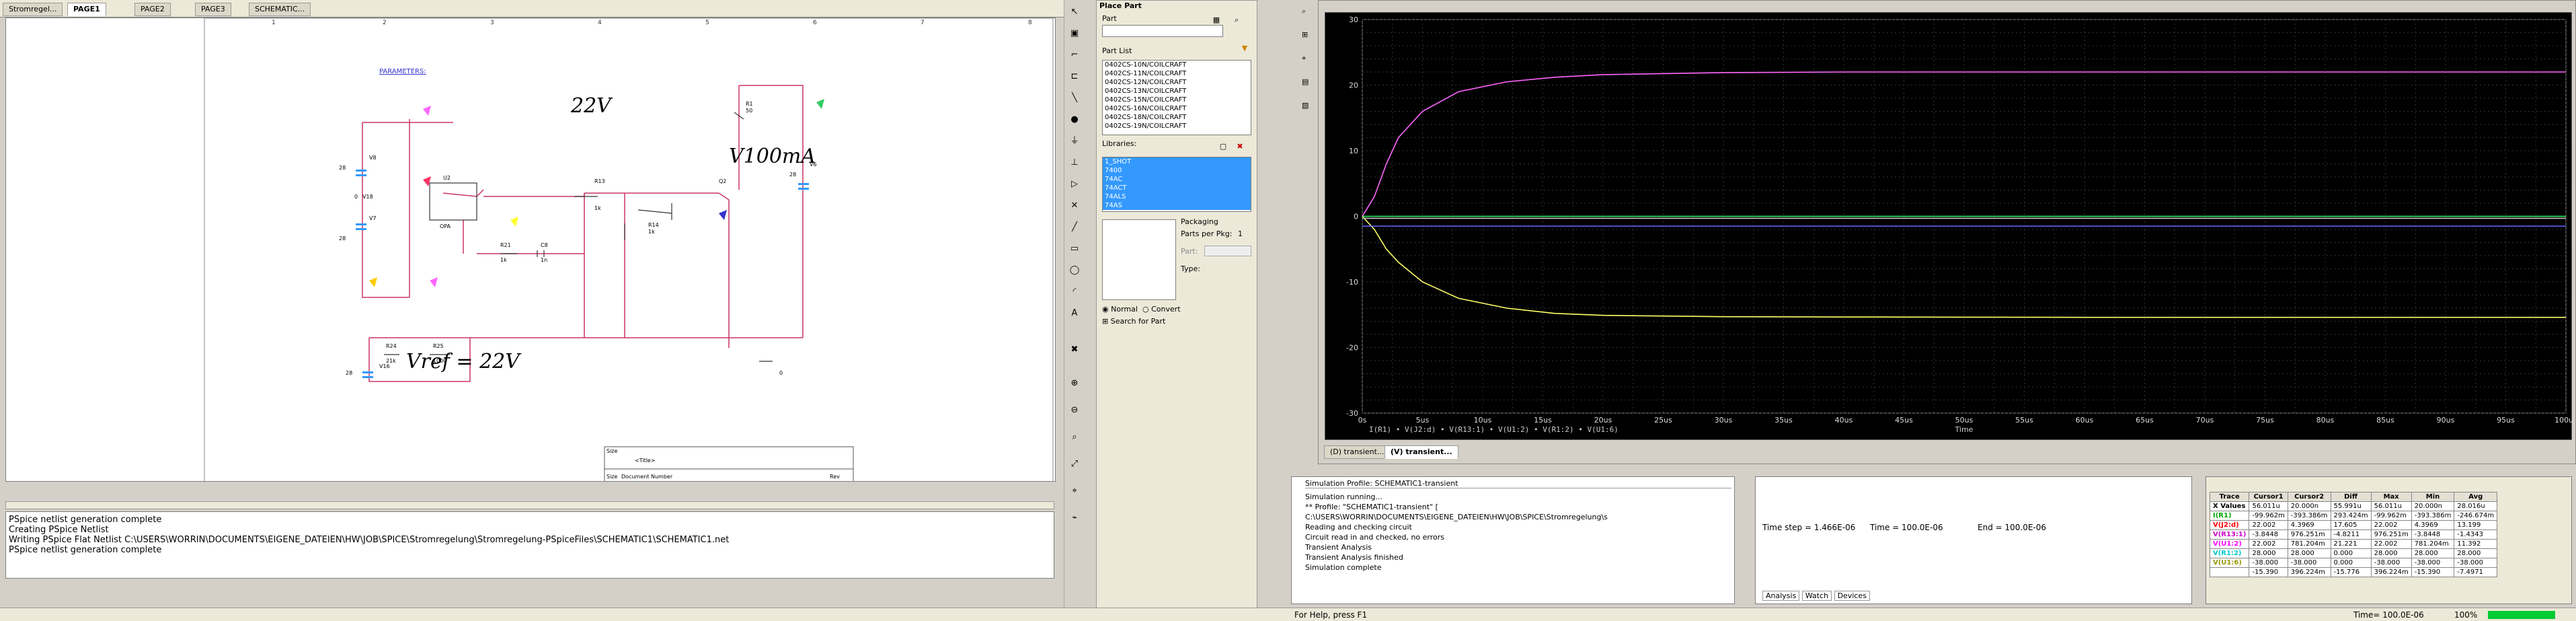 Image resolution: width=2576 pixels, height=621 pixels. What do you see at coordinates (1075, 206) in the screenshot?
I see `no-connect-icon: ✕` at bounding box center [1075, 206].